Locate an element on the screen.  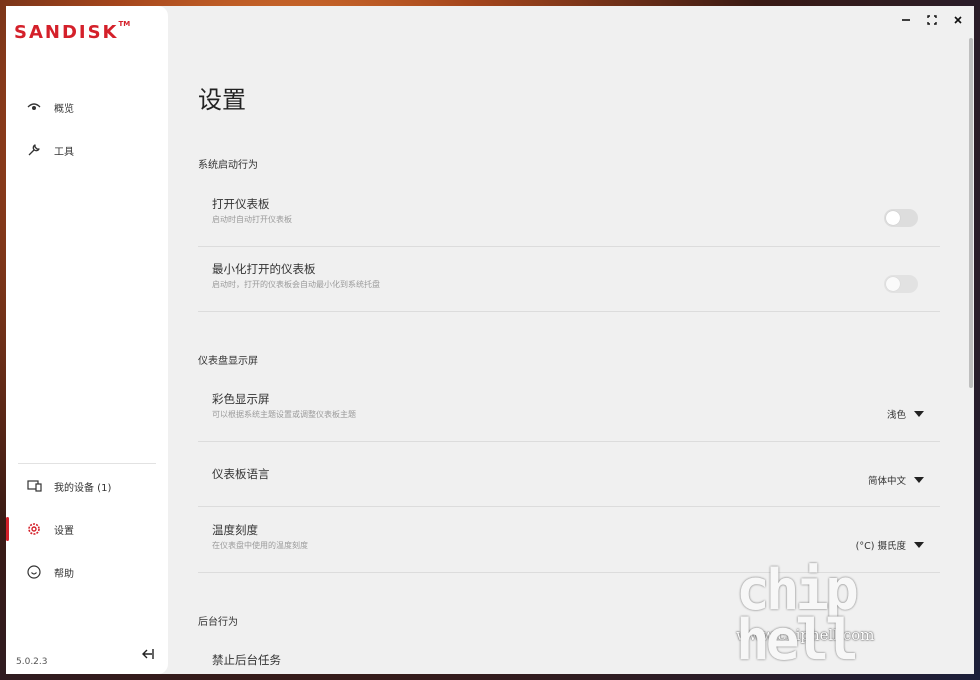
sidebar-item-settings: 设置 is located at coordinates (87, 529).